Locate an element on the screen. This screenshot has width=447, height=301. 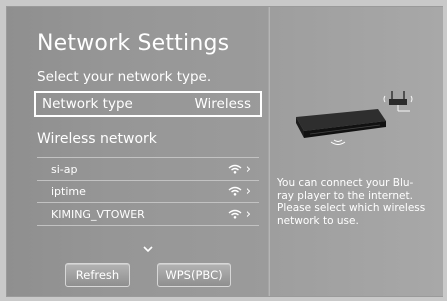
router-icon is located at coordinates (398, 101).